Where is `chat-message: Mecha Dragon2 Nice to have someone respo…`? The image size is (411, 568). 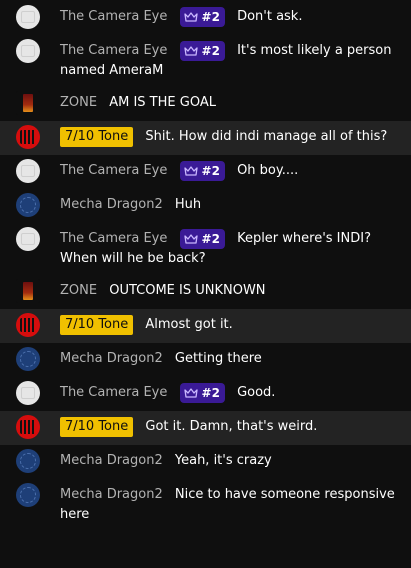
chat-message: Mecha Dragon2 Nice to have someone respo… is located at coordinates (205, 505).